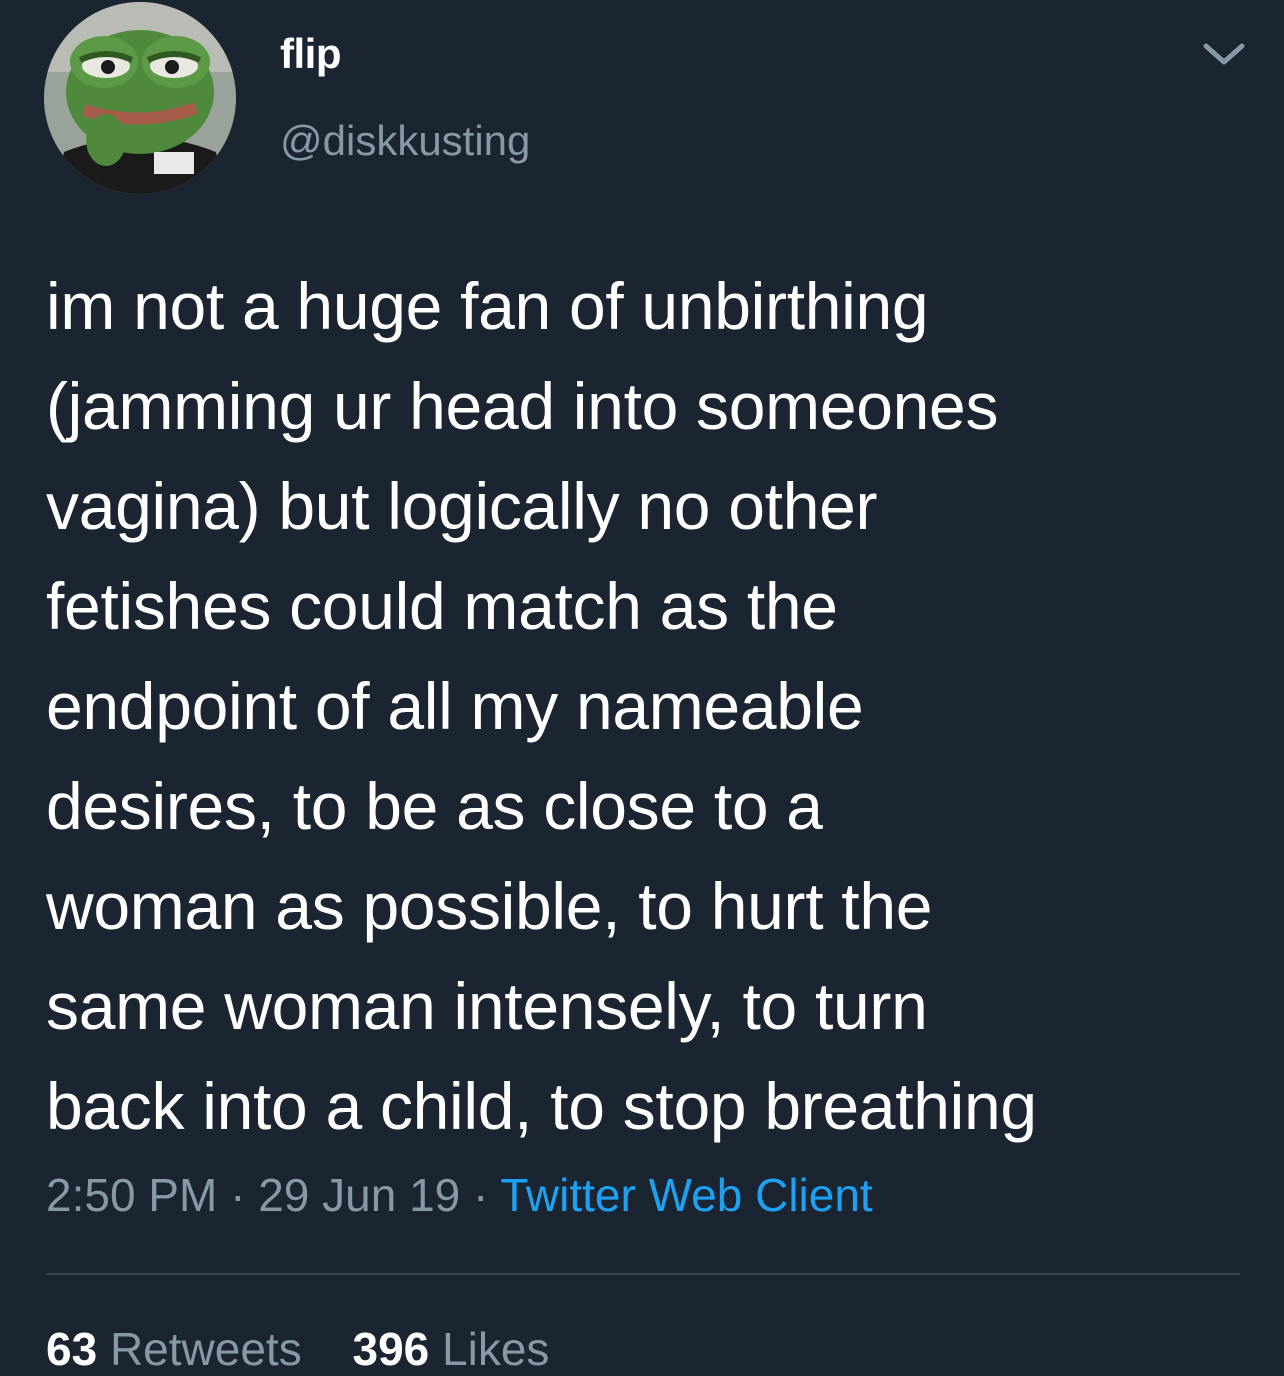  I want to click on tweet-text-line: endpoint of all my nameable, so click(455, 706).